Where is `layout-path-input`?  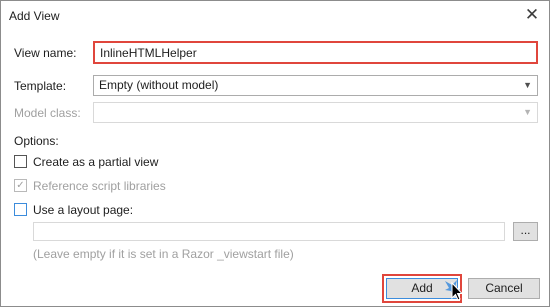 layout-path-input is located at coordinates (269, 231).